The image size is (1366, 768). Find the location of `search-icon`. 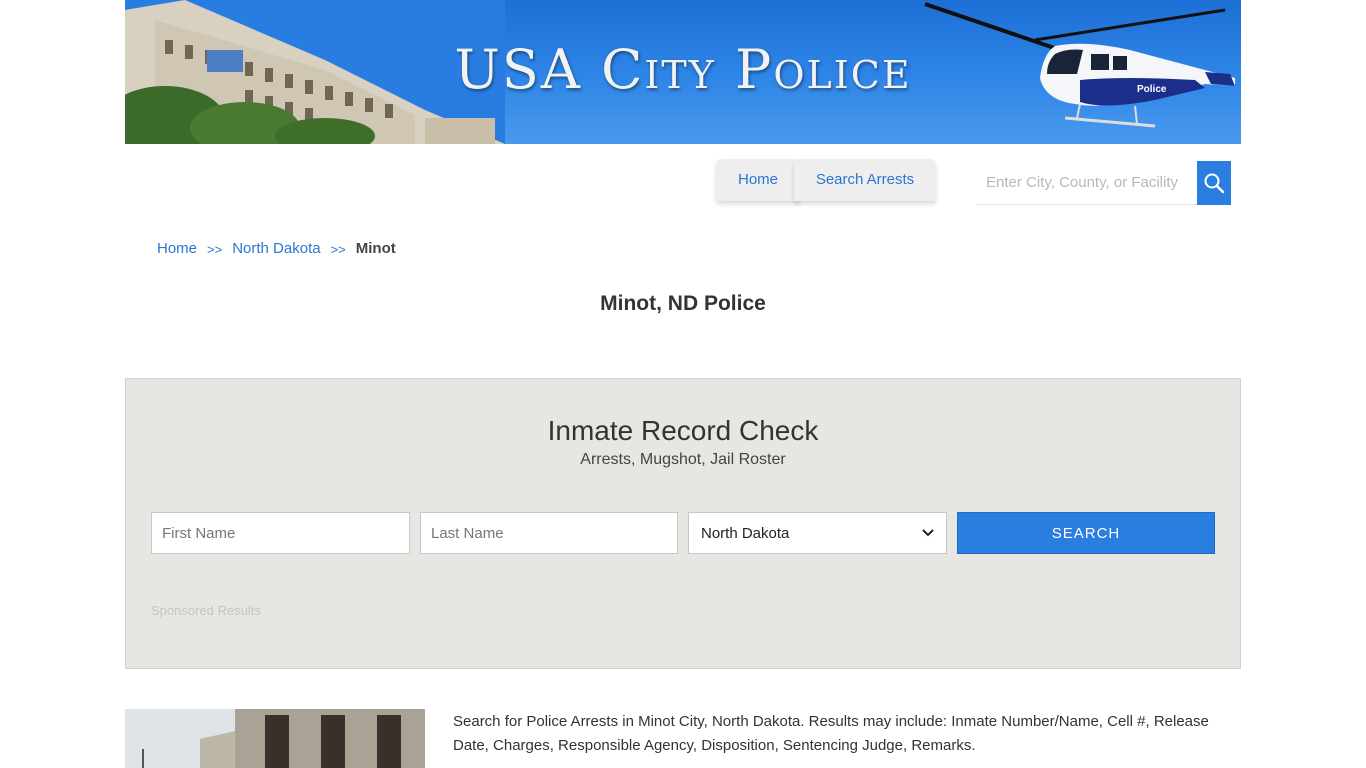

search-icon is located at coordinates (1214, 183).